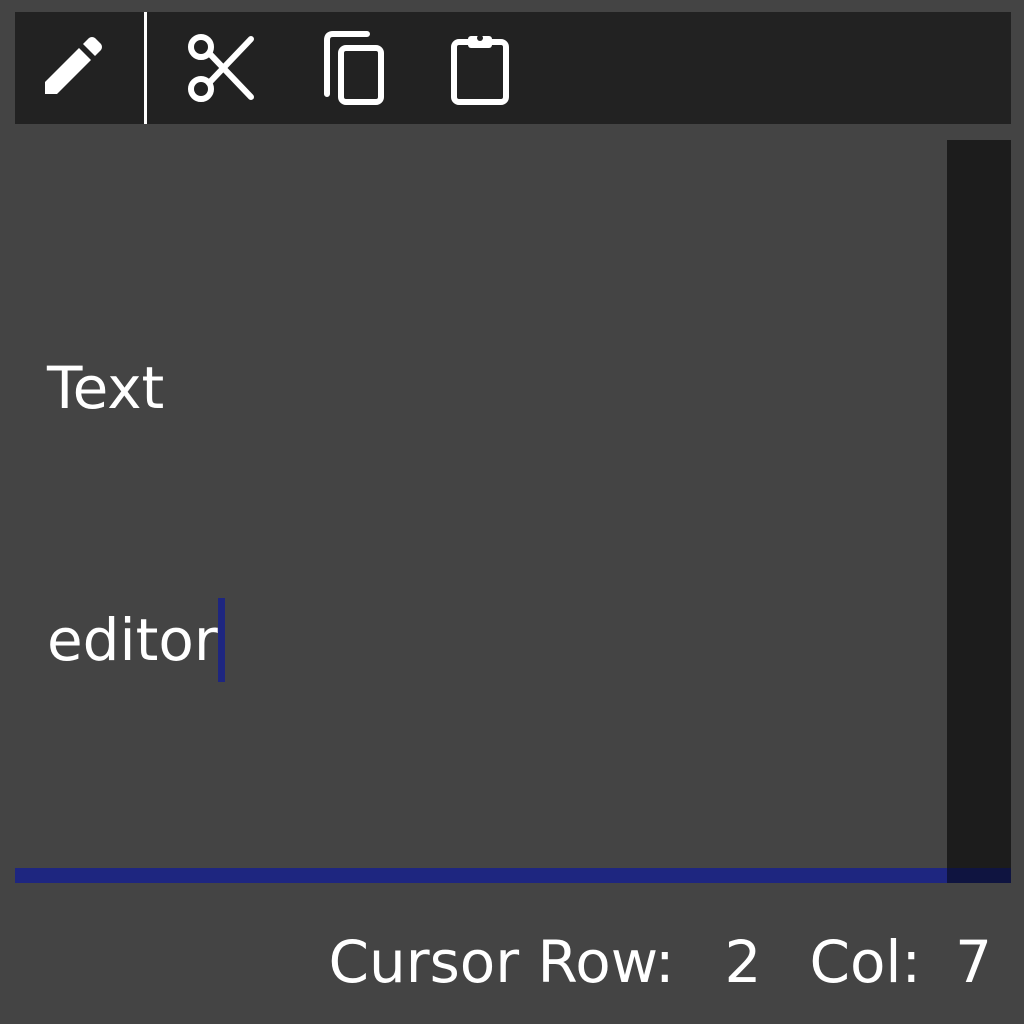 The image size is (1024, 1024). I want to click on scissors-icon, so click(221, 68).